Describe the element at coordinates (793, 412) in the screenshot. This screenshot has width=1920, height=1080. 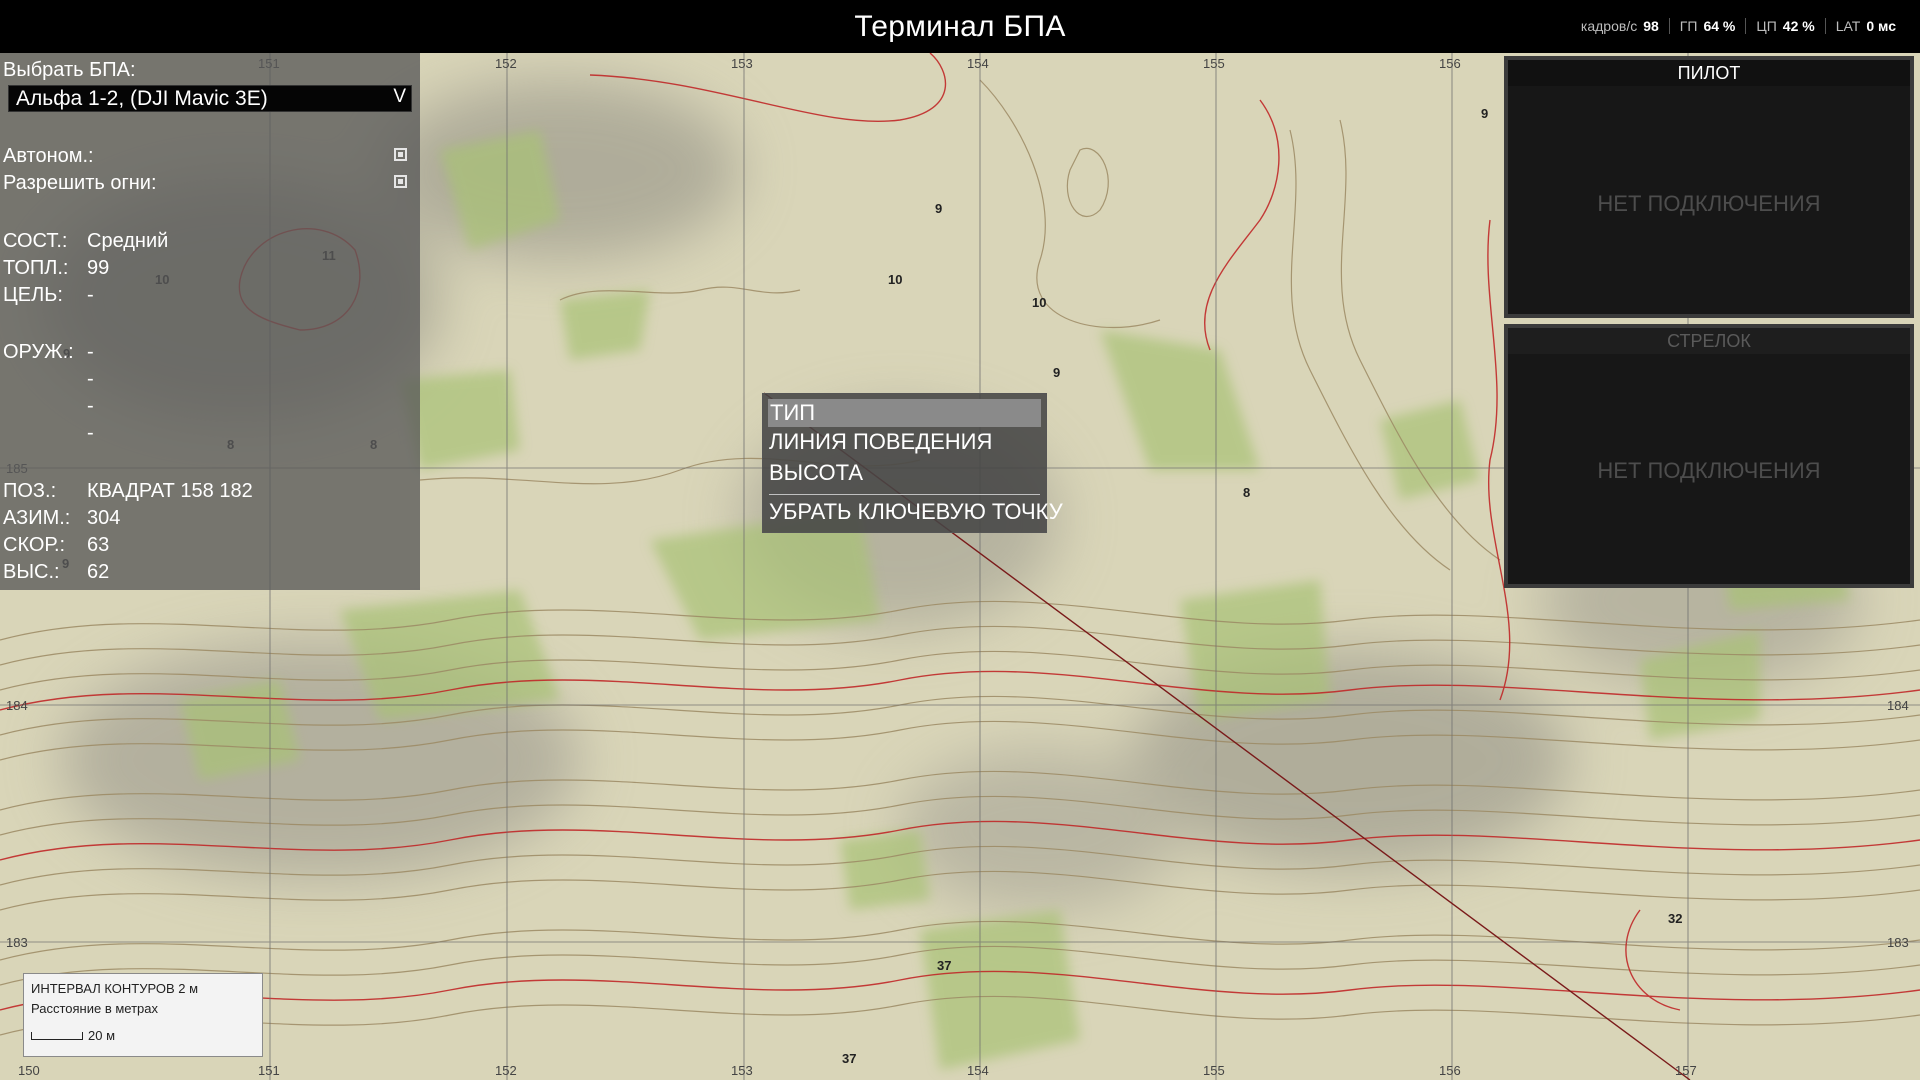
I see `menu-item-type-label: ТИП` at that location.